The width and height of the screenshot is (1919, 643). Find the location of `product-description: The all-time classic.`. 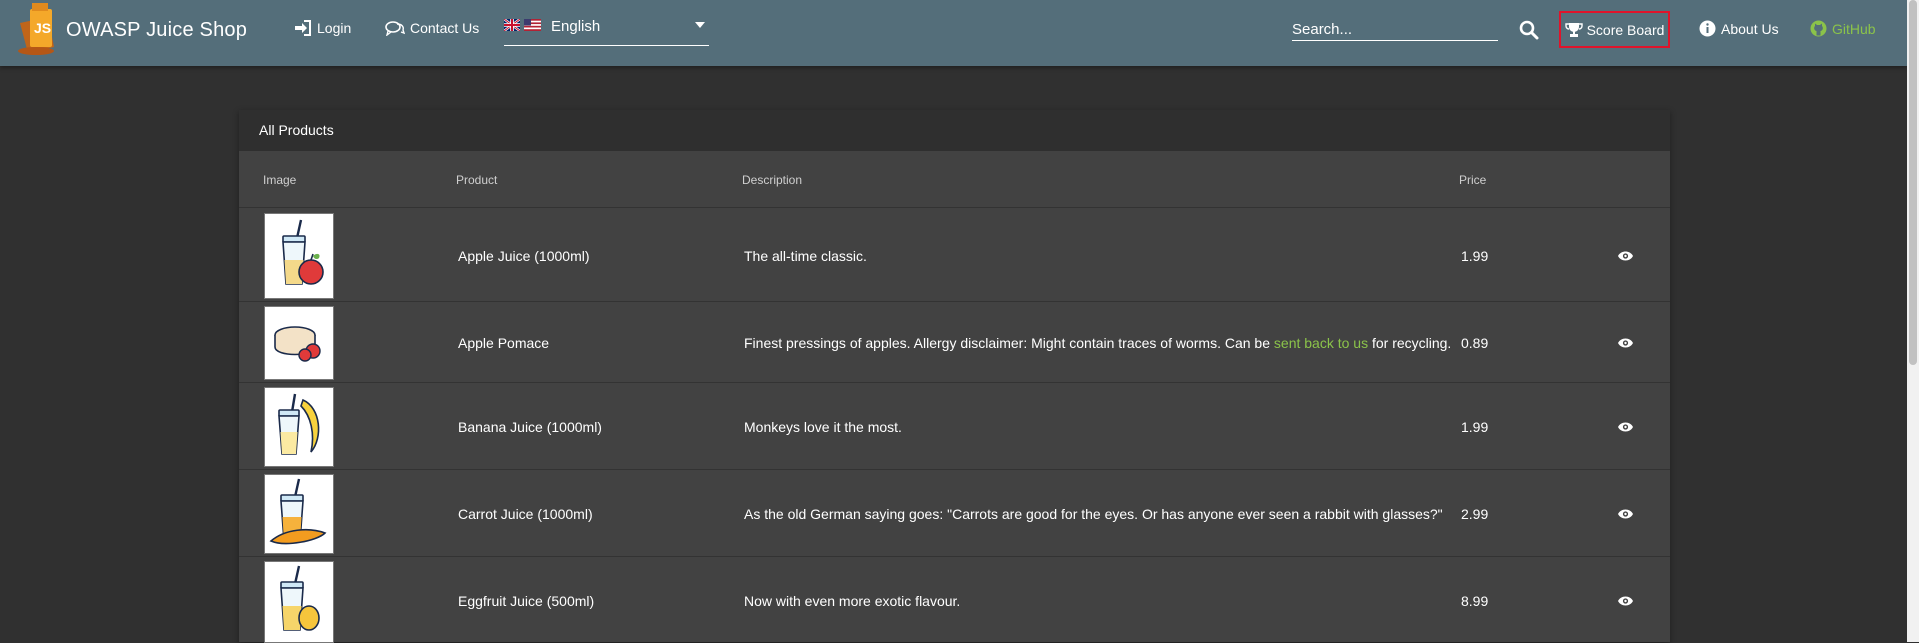

product-description: The all-time classic. is located at coordinates (805, 256).